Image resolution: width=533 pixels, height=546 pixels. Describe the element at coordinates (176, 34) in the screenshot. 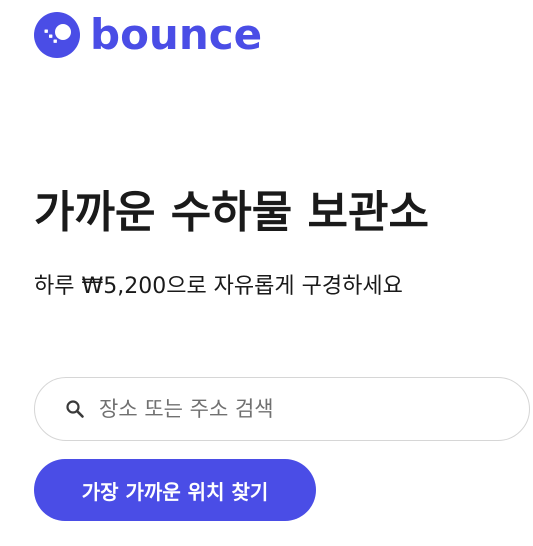

I see `brand-name: bounce` at that location.